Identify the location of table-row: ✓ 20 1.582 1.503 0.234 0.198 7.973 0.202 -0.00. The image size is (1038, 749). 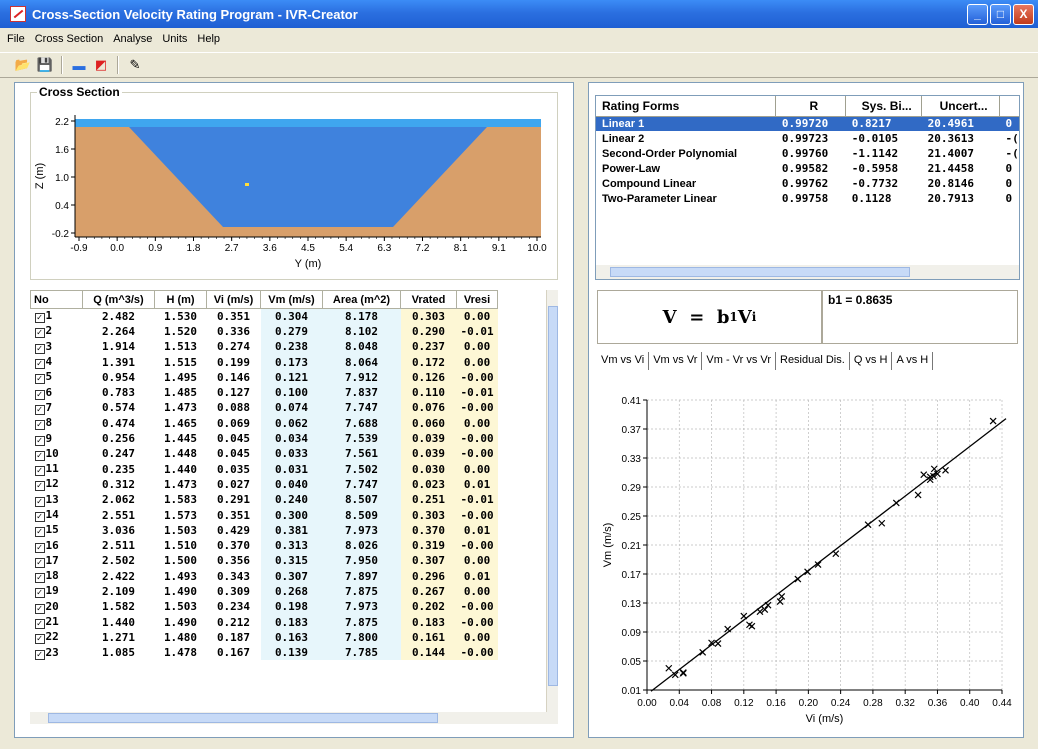
(264, 607).